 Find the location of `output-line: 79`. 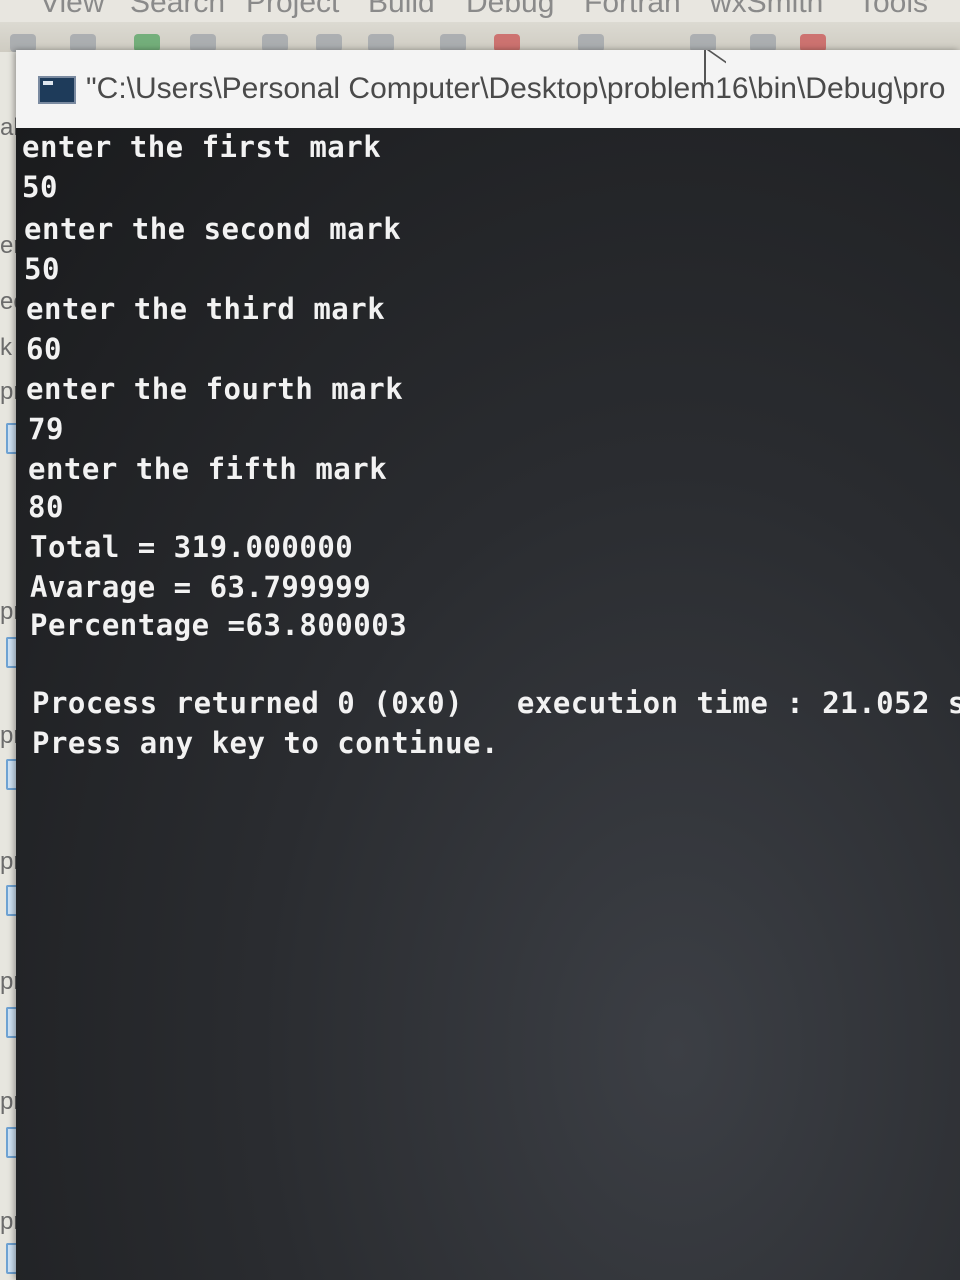

output-line: 79 is located at coordinates (46, 429).